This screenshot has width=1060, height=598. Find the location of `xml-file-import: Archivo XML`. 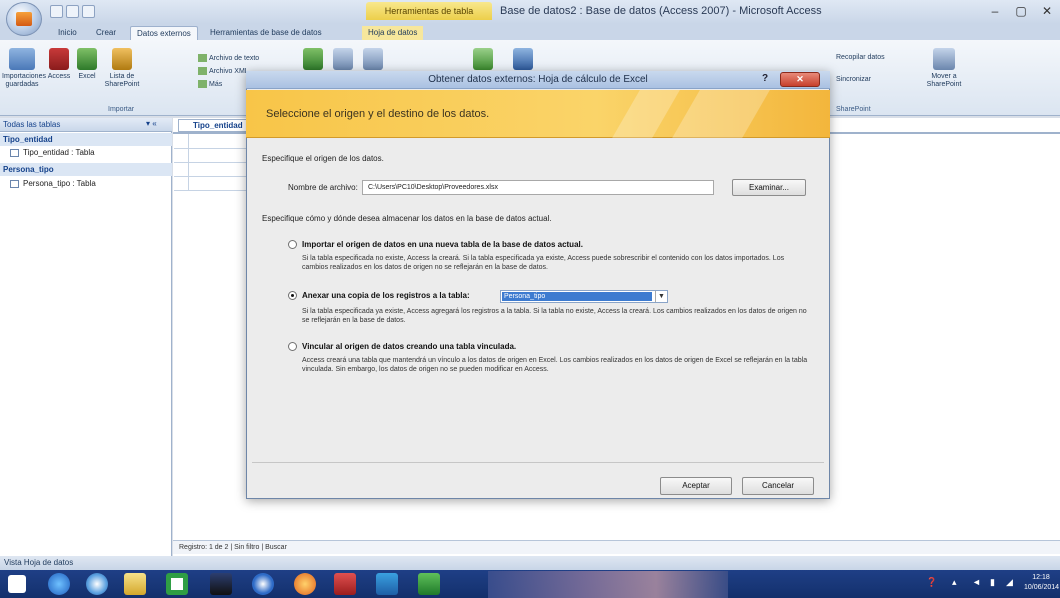

xml-file-import: Archivo XML is located at coordinates (223, 71).